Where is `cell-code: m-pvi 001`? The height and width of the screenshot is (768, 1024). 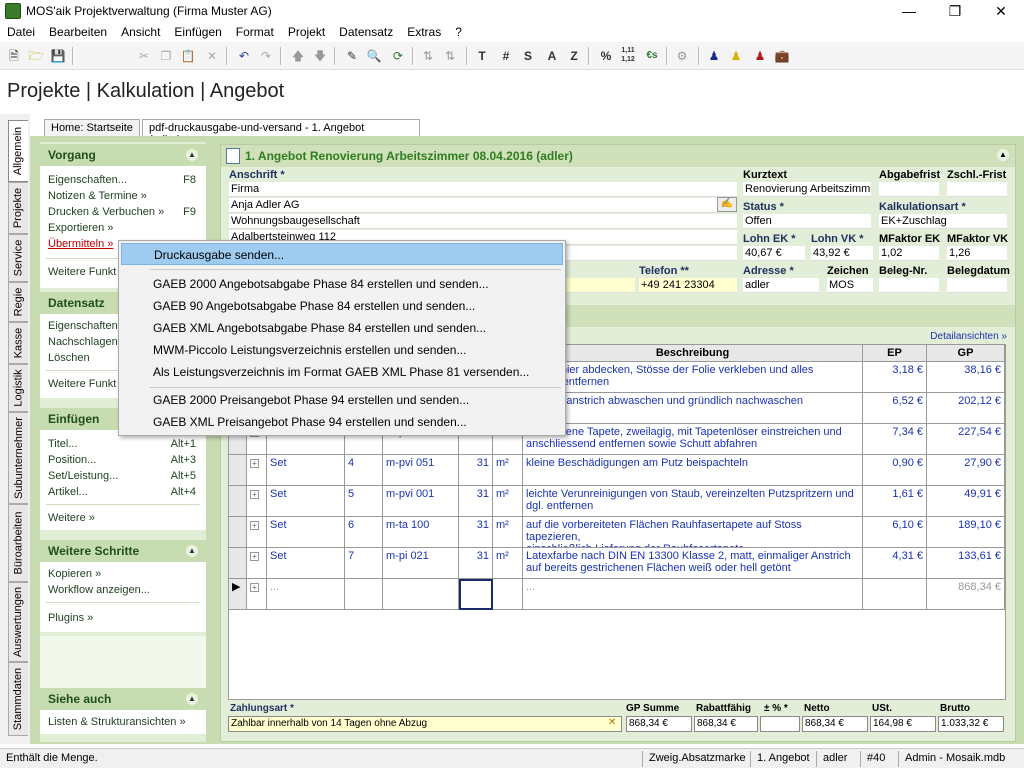 cell-code: m-pvi 001 is located at coordinates (421, 501).